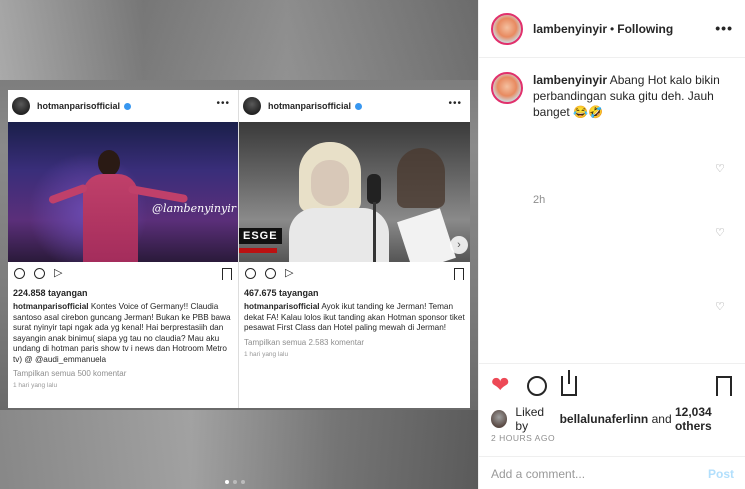 The width and height of the screenshot is (745, 489). I want to click on carousel-dots, so click(235, 482).